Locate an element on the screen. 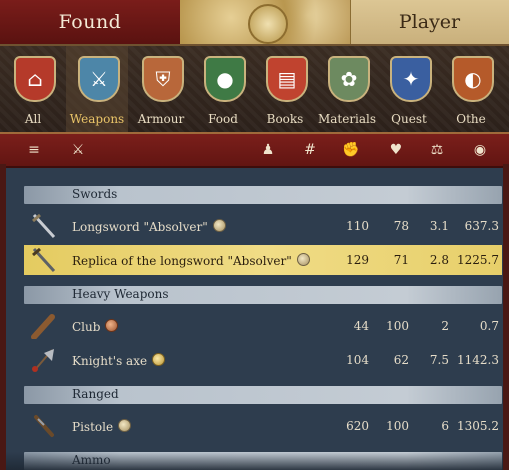  longsword-icon is located at coordinates (44, 226).